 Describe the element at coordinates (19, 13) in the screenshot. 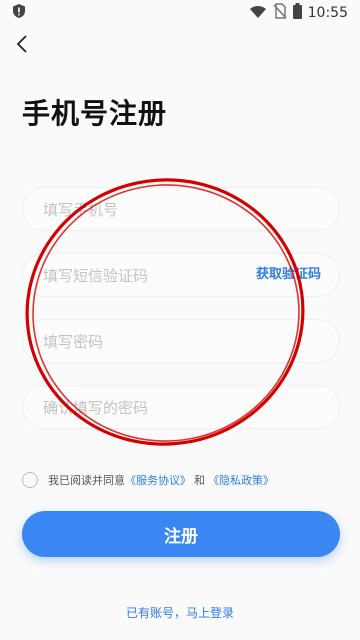

I see `shield-alert-icon` at that location.